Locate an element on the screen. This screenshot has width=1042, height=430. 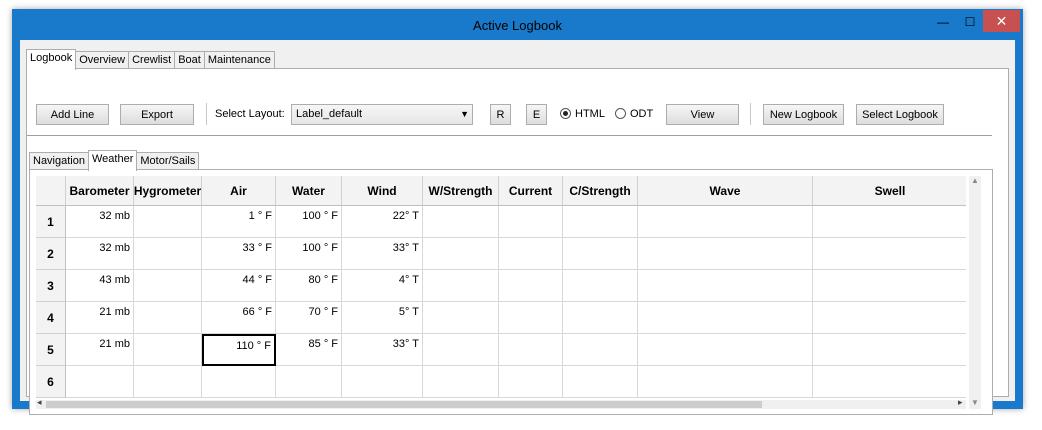
html-radio-label: HTML is located at coordinates (590, 114).